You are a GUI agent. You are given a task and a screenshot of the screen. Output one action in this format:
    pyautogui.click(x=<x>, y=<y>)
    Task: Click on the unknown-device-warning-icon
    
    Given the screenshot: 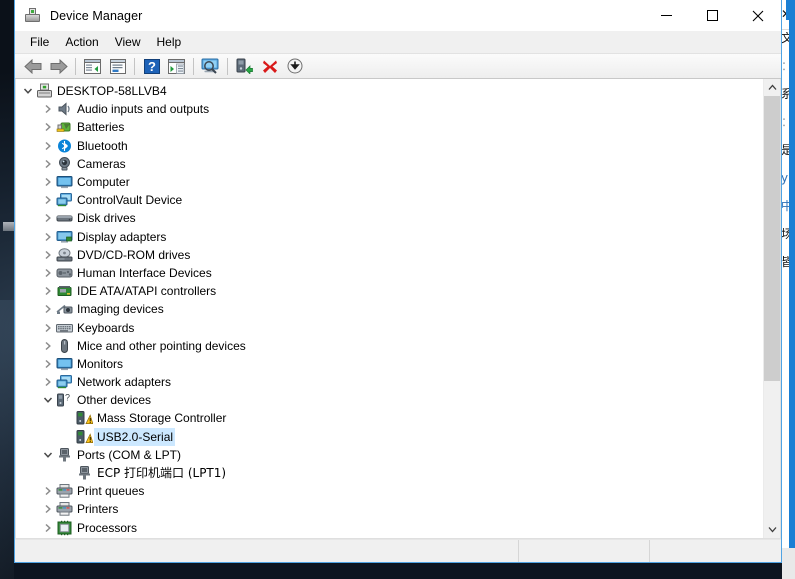 What is the action you would take?
    pyautogui.click(x=85, y=418)
    